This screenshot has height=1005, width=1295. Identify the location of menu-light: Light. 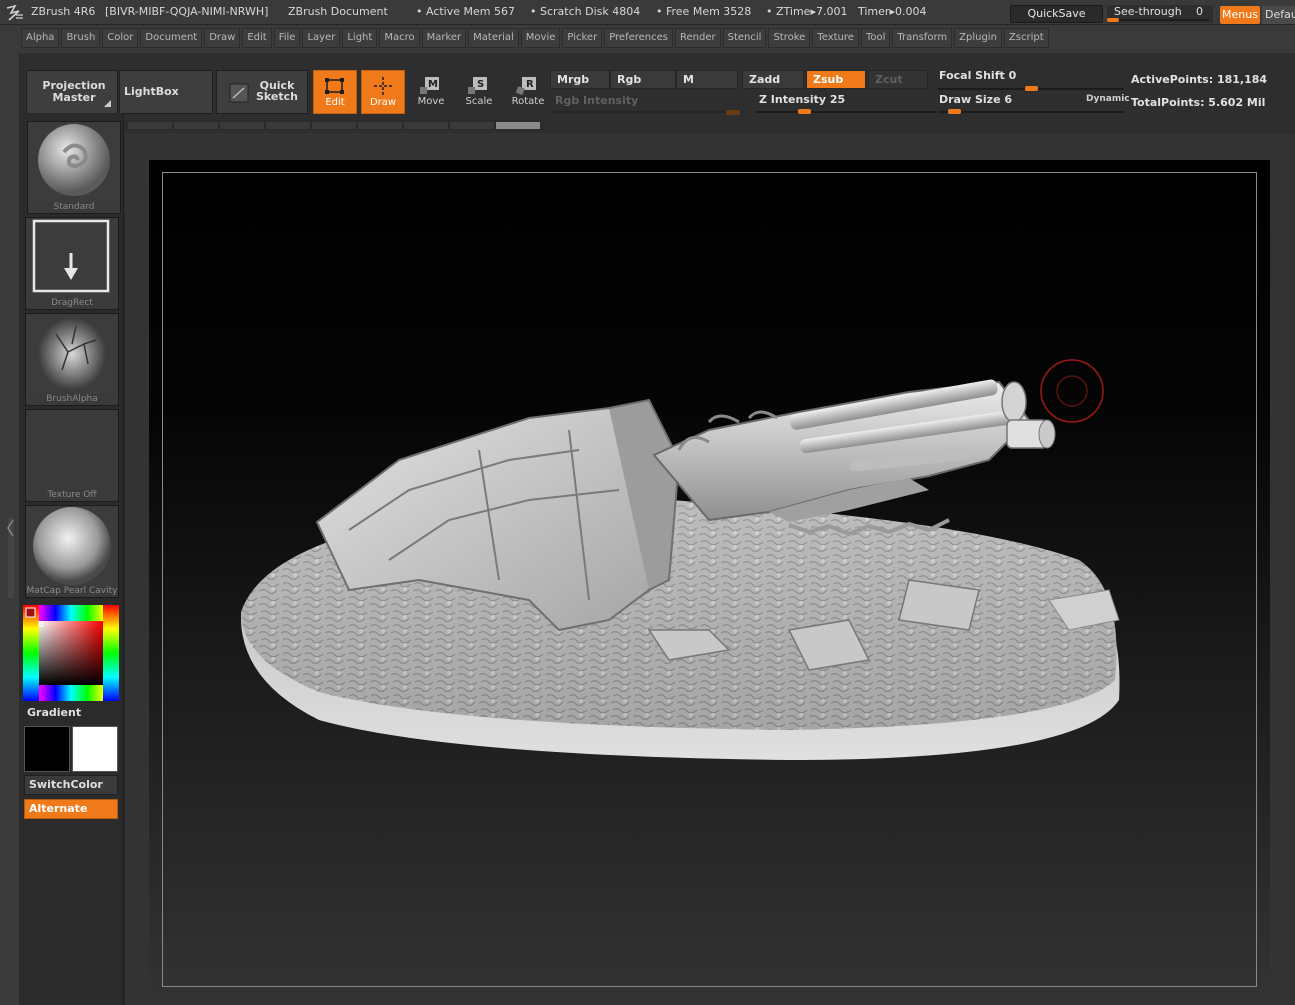
(360, 38).